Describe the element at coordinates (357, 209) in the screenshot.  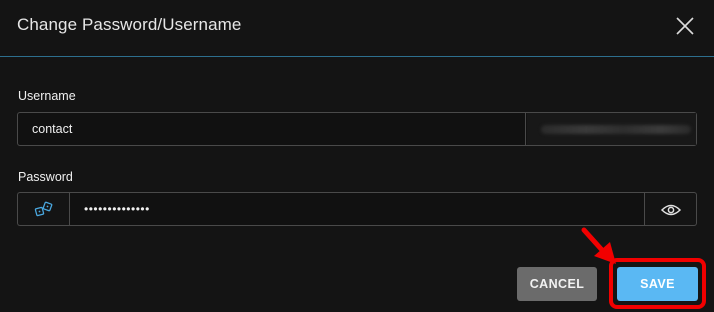
I see `password-input` at that location.